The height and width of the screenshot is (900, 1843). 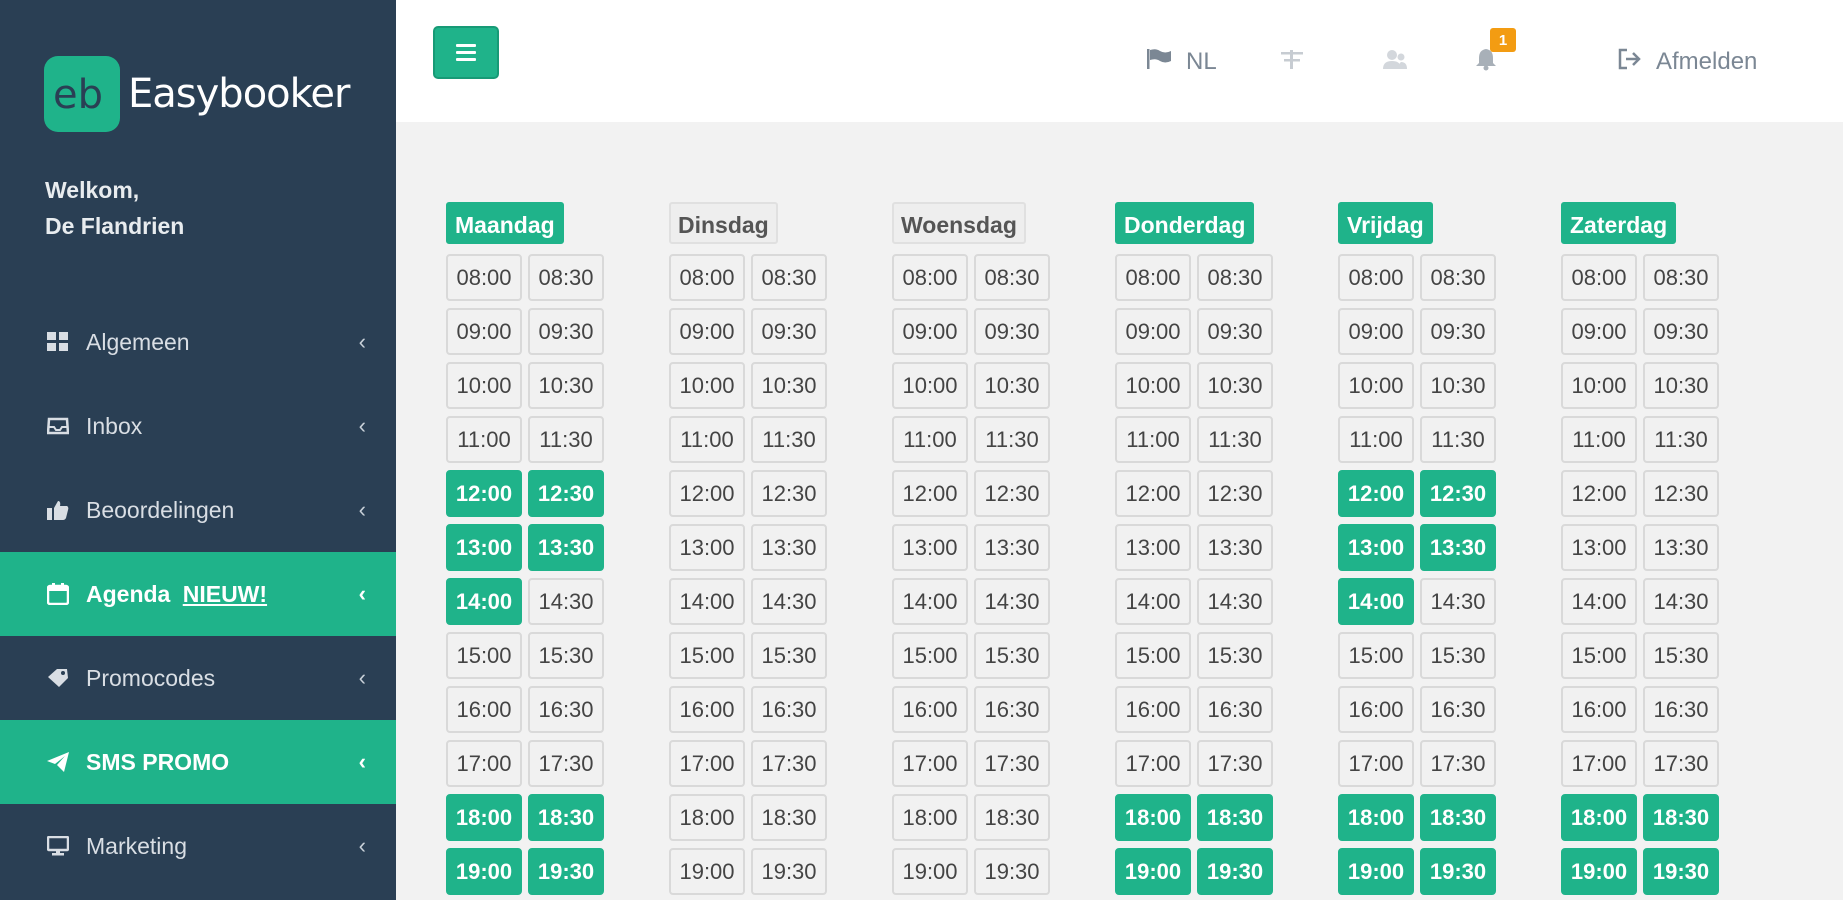 I want to click on day-toggle-donderdag: Donderdag, so click(x=1185, y=223).